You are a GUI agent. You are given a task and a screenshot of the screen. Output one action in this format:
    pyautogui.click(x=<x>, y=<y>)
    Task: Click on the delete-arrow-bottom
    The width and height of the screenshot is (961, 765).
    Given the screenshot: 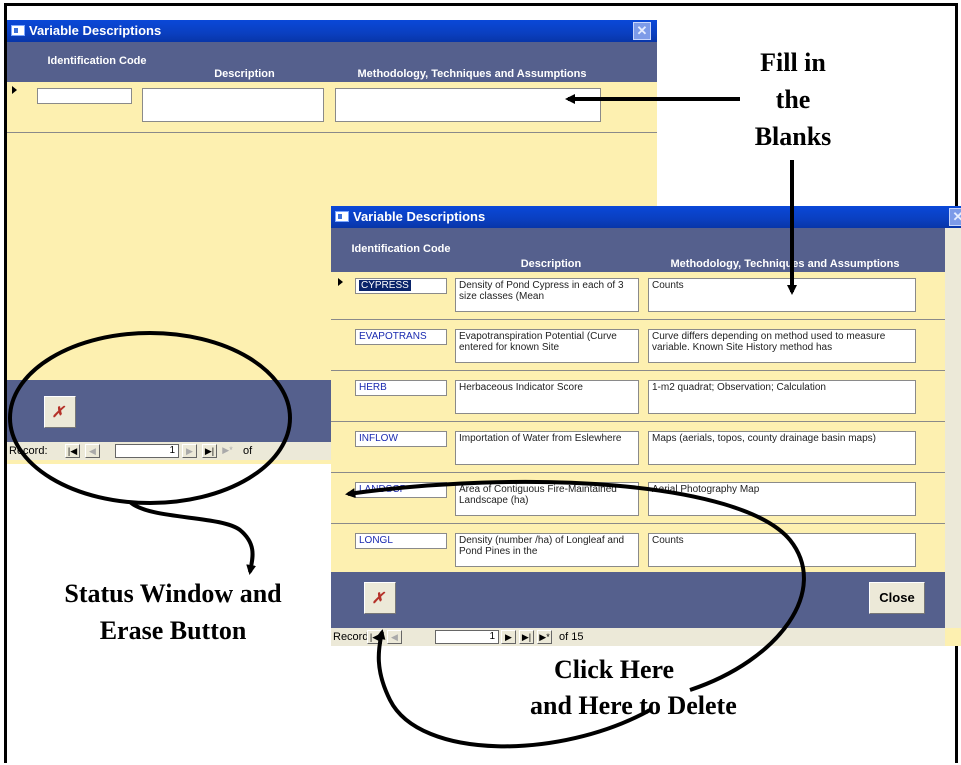 What is the action you would take?
    pyautogui.click(x=513, y=689)
    